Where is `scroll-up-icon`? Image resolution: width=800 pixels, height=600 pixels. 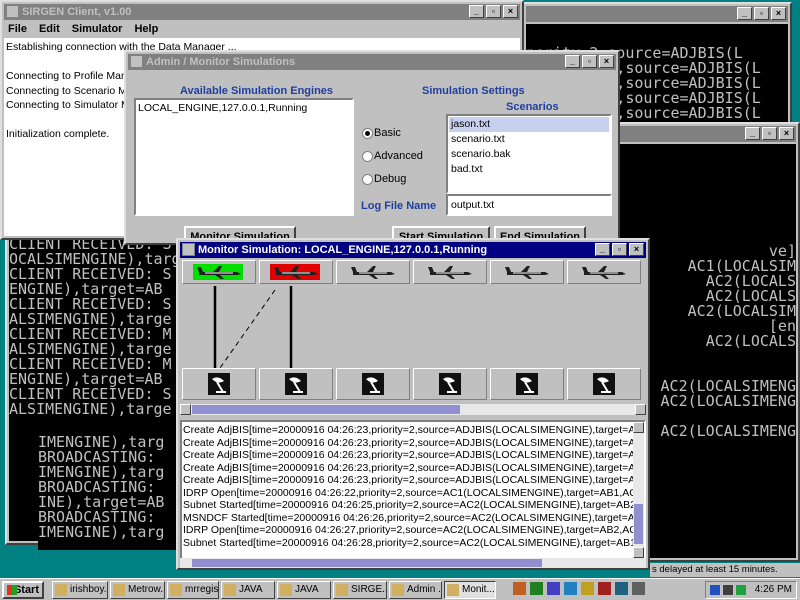 scroll-up-icon is located at coordinates (638, 427).